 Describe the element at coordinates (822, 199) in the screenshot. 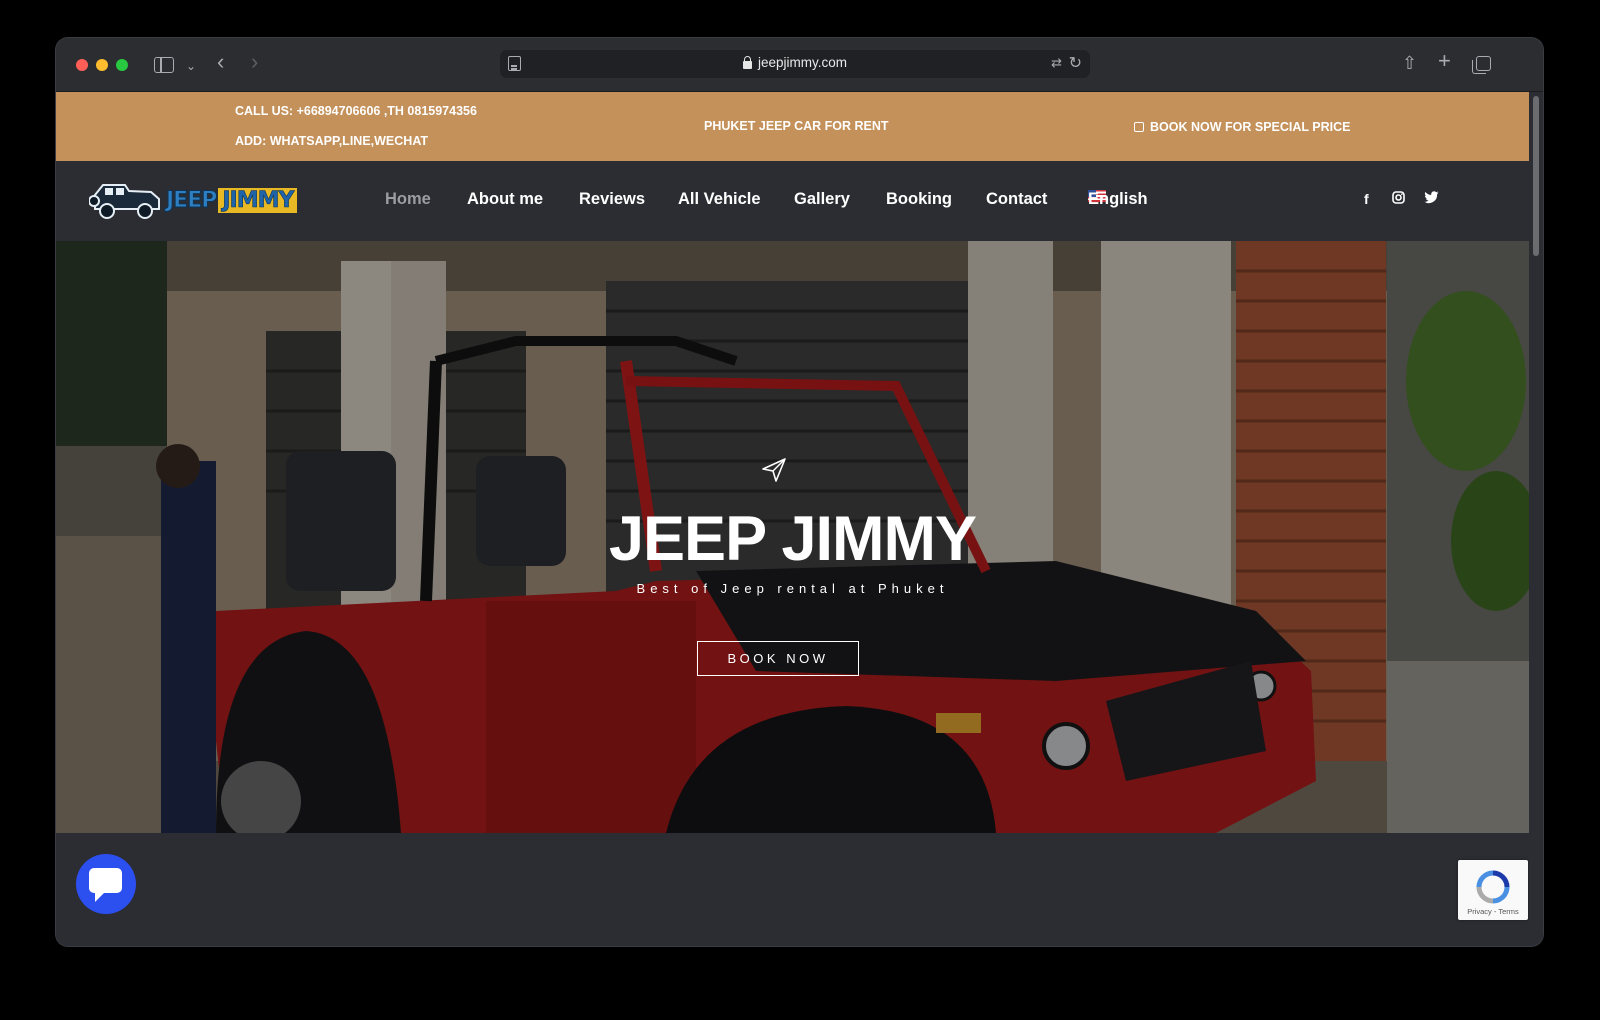

I see `nav-item-gallery: Gallery` at that location.